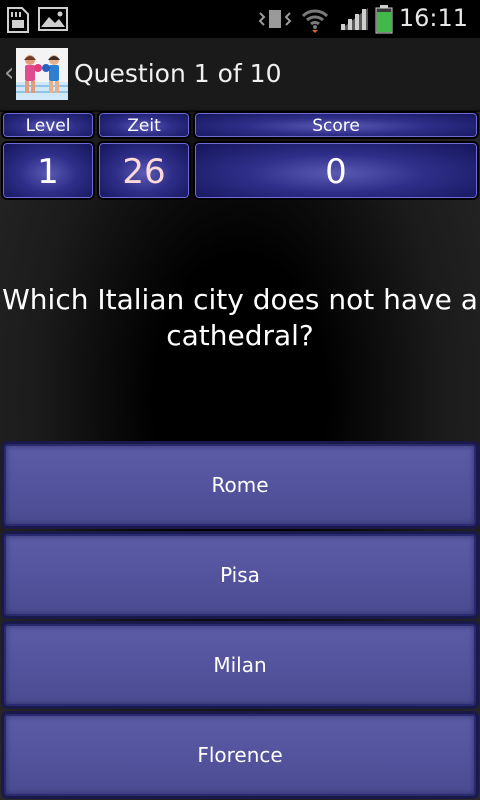  What do you see at coordinates (336, 170) in the screenshot?
I see `score-value: 0` at bounding box center [336, 170].